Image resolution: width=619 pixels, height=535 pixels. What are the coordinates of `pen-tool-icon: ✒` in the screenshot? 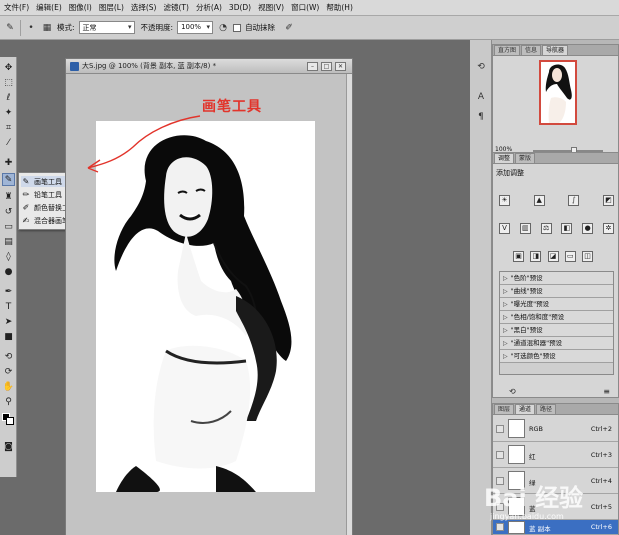 It's located at (8, 291).